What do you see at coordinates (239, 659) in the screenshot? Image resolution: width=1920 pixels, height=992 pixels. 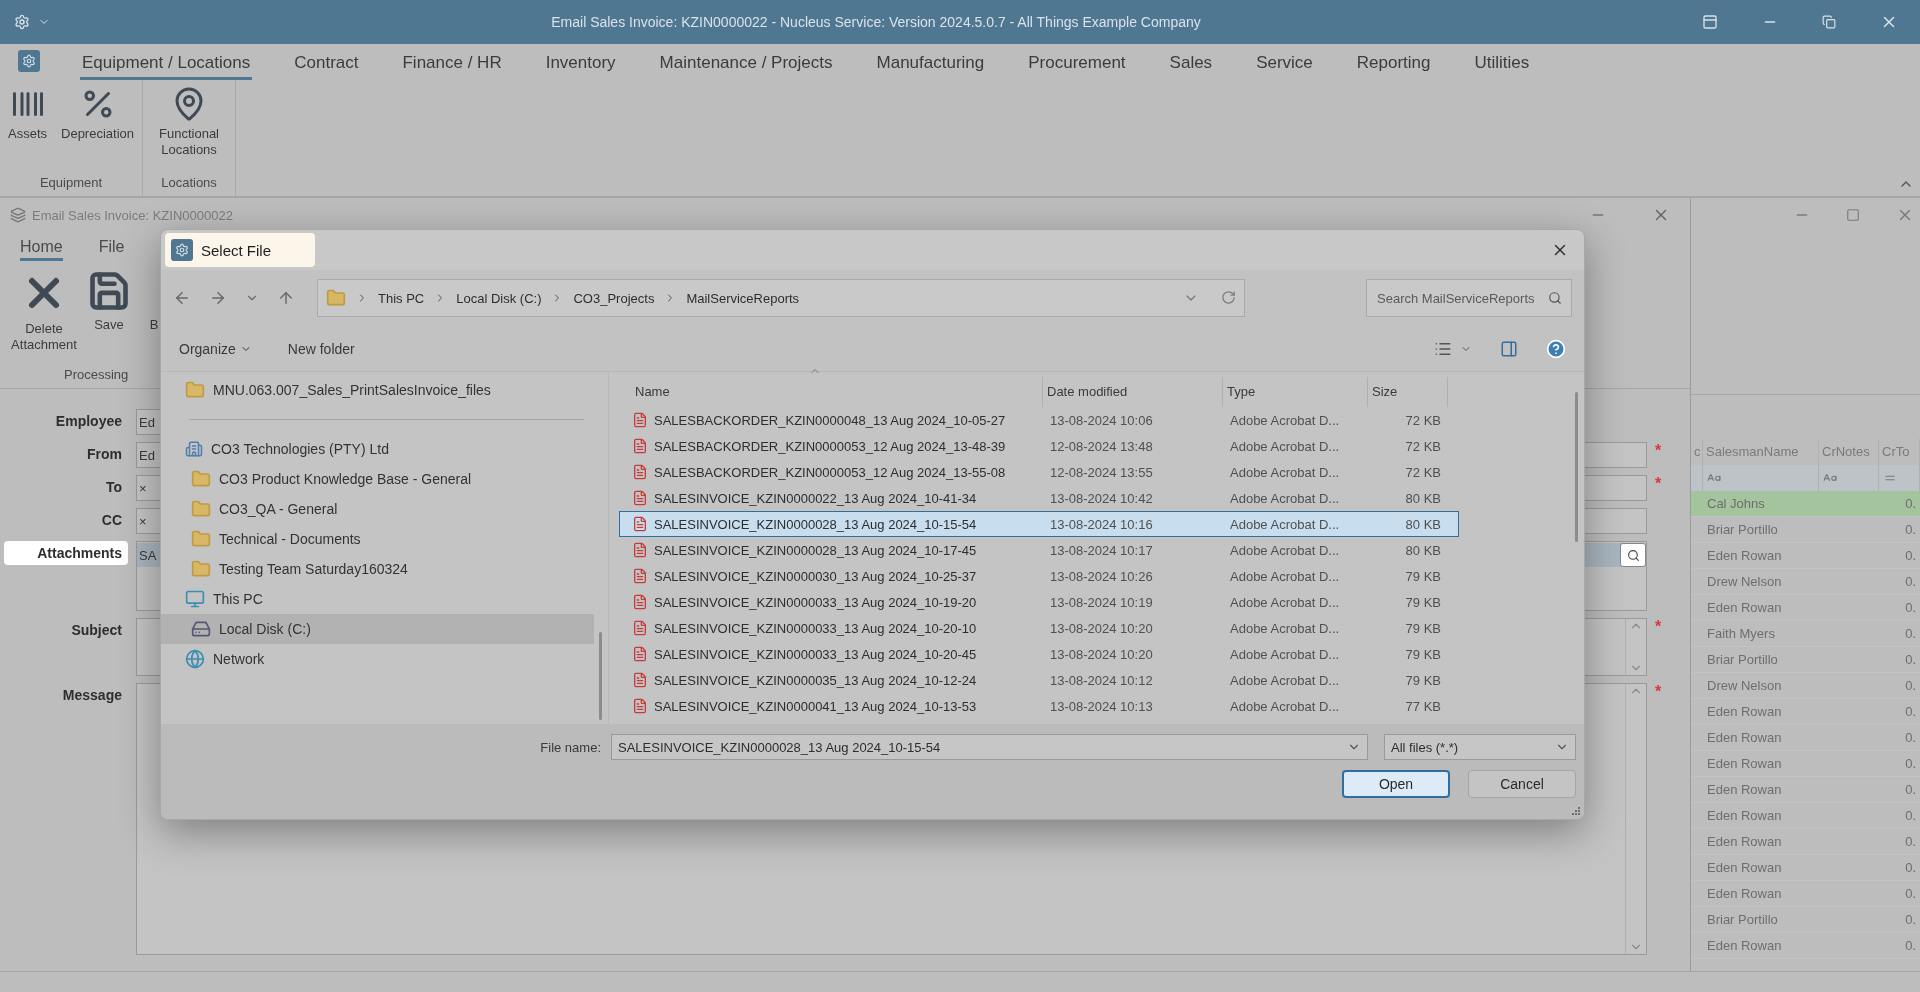 I see `tree-item-label: Network` at bounding box center [239, 659].